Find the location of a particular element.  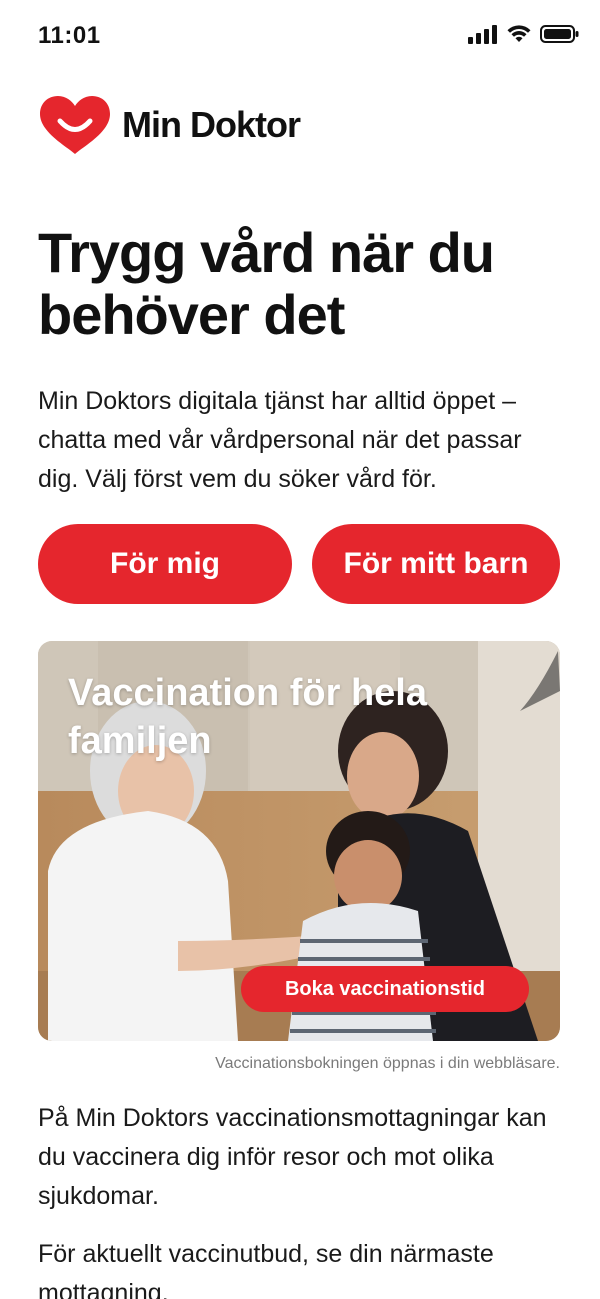

for-me-button: För mig is located at coordinates (165, 564).